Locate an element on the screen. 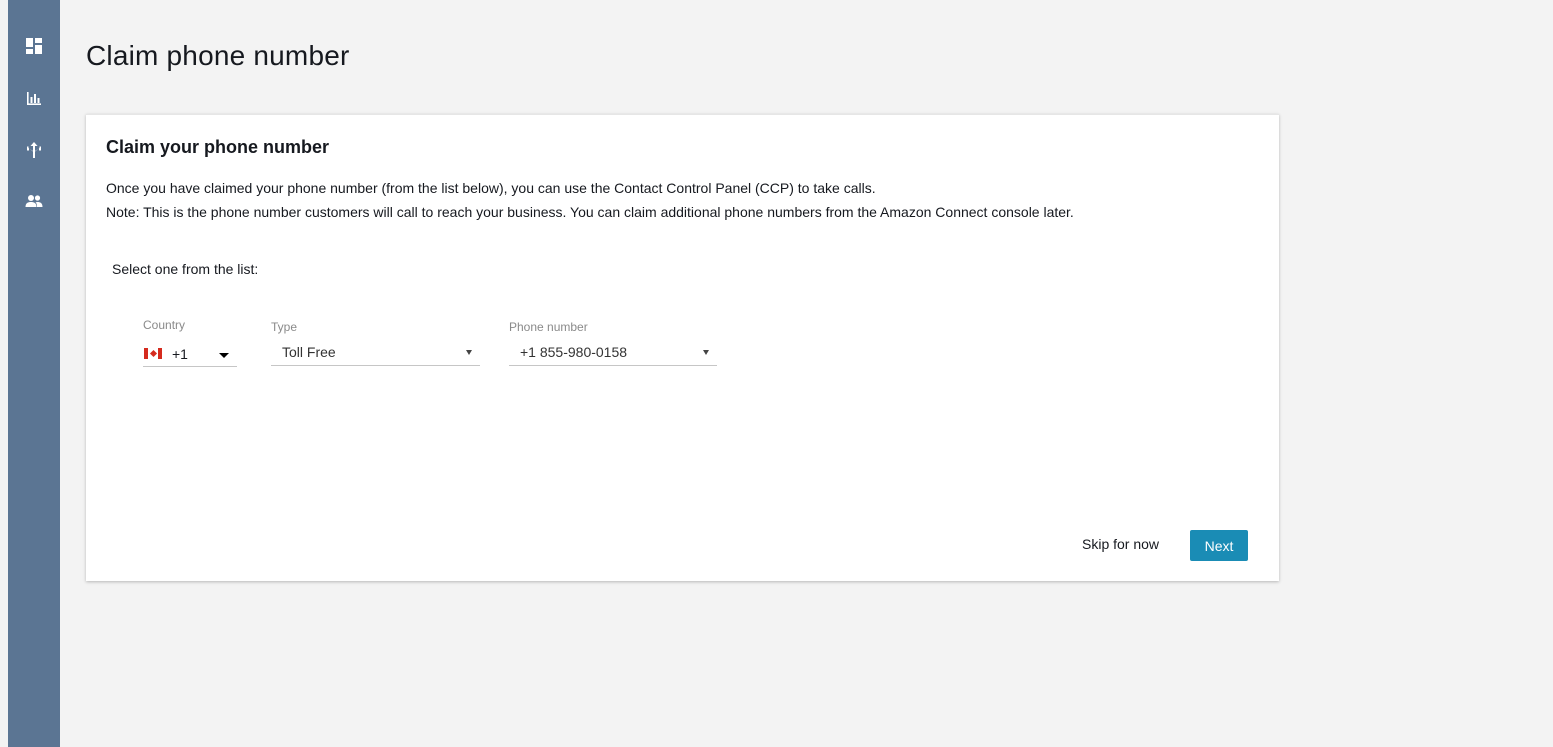  canada-flag-icon is located at coordinates (153, 353).